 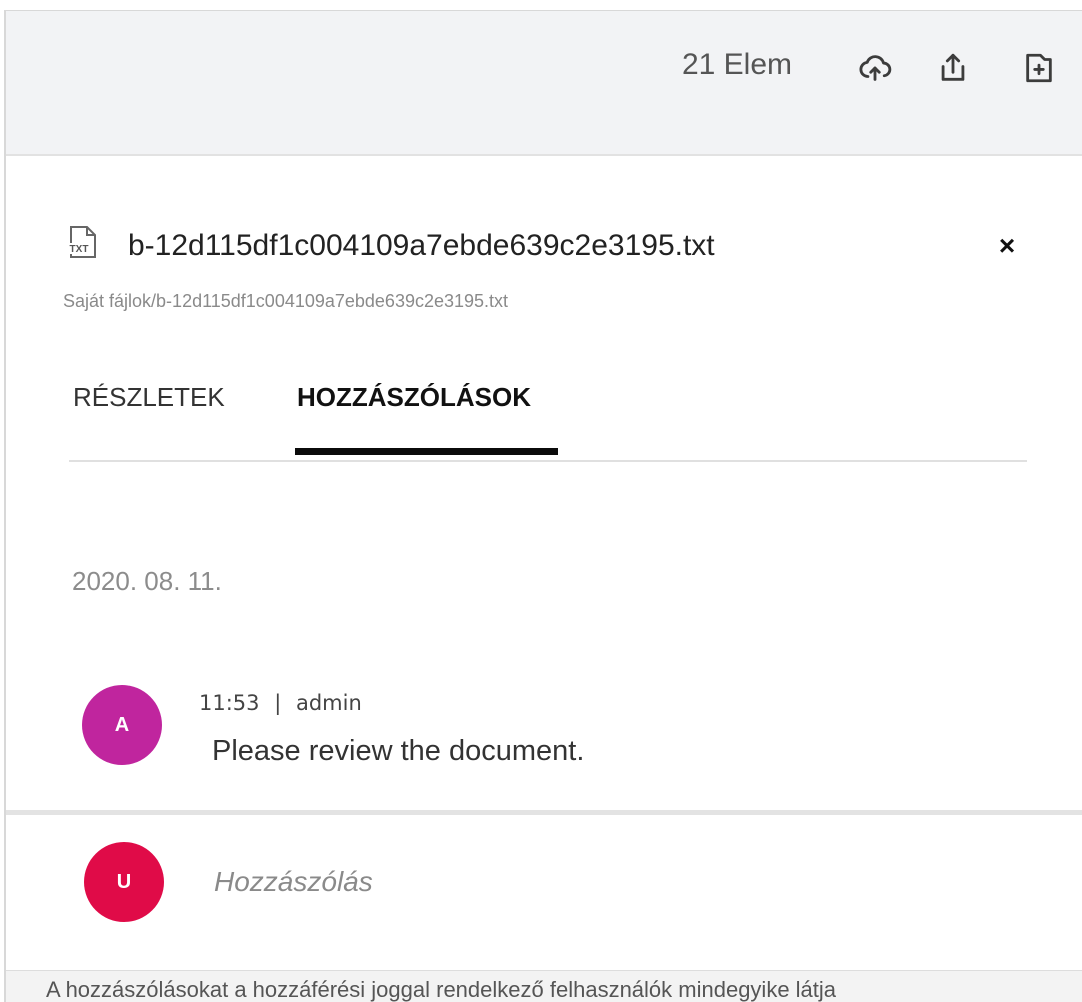 I want to click on close-button: ×, so click(x=1007, y=246).